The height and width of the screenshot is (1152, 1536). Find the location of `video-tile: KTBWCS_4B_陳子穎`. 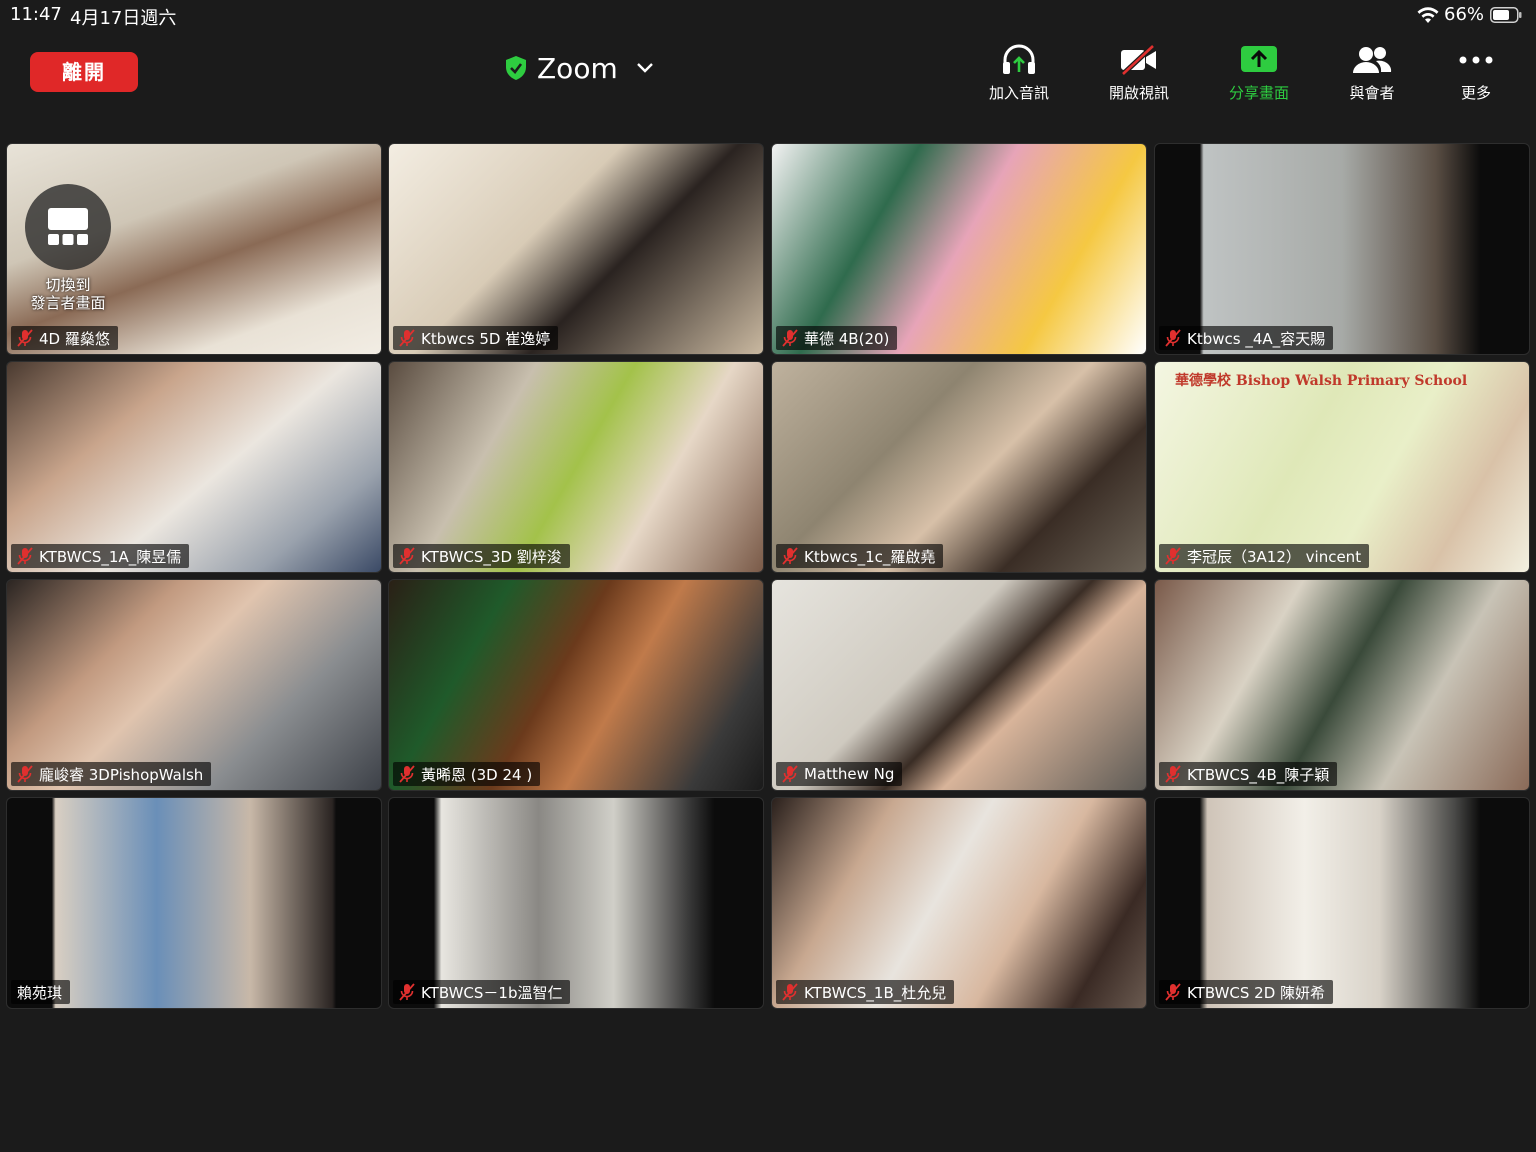

video-tile: KTBWCS_4B_陳子穎 is located at coordinates (1342, 685).